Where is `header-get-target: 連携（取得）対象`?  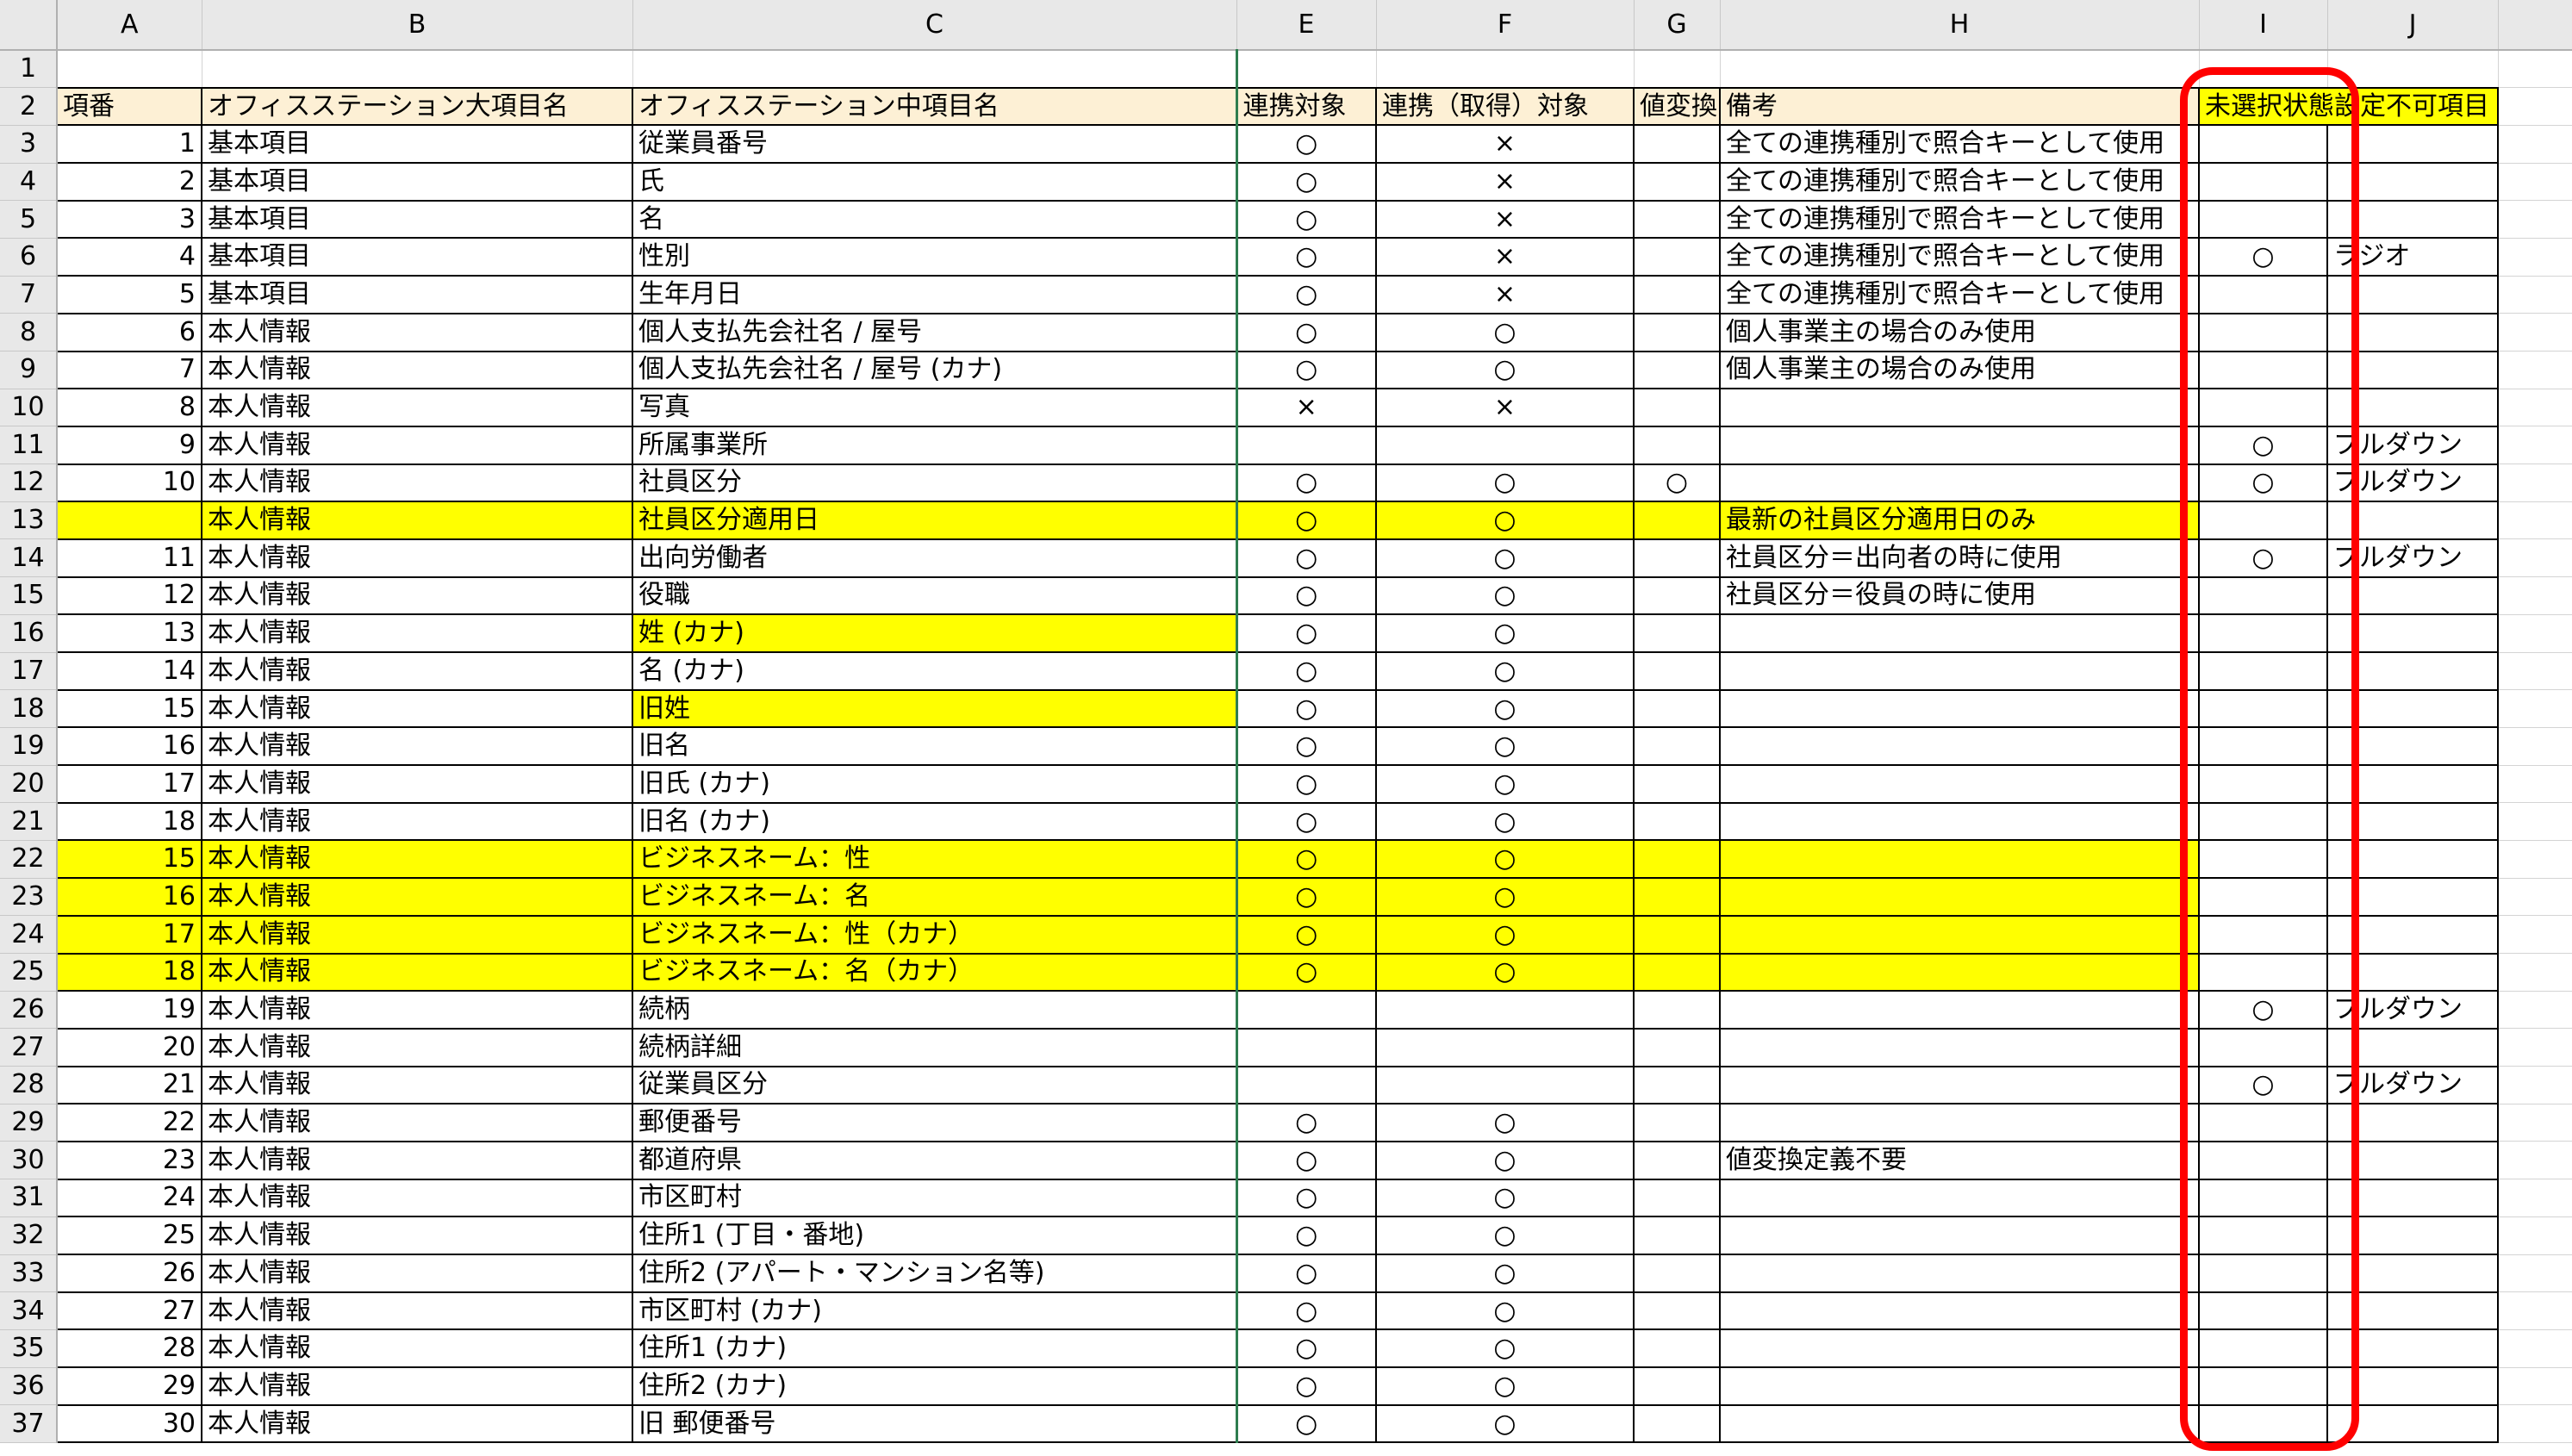
header-get-target: 連携（取得）対象 is located at coordinates (1505, 107).